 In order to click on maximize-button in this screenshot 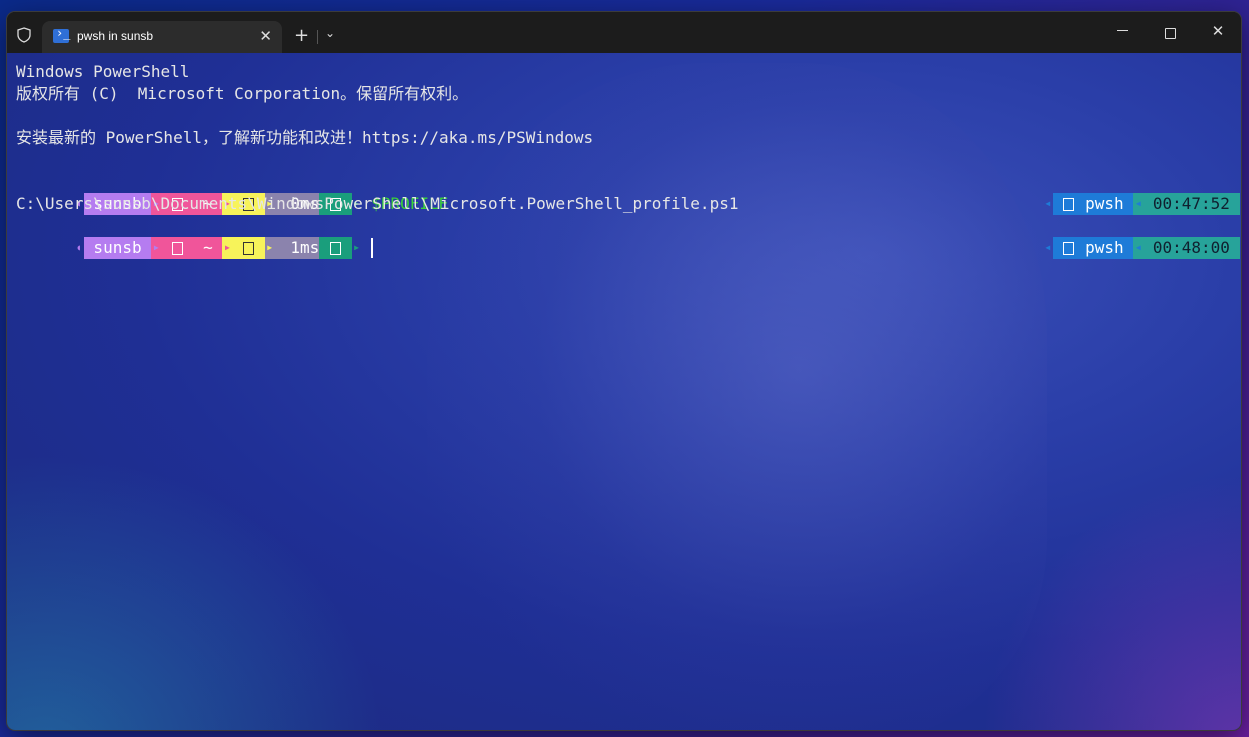, I will do `click(1170, 32)`.